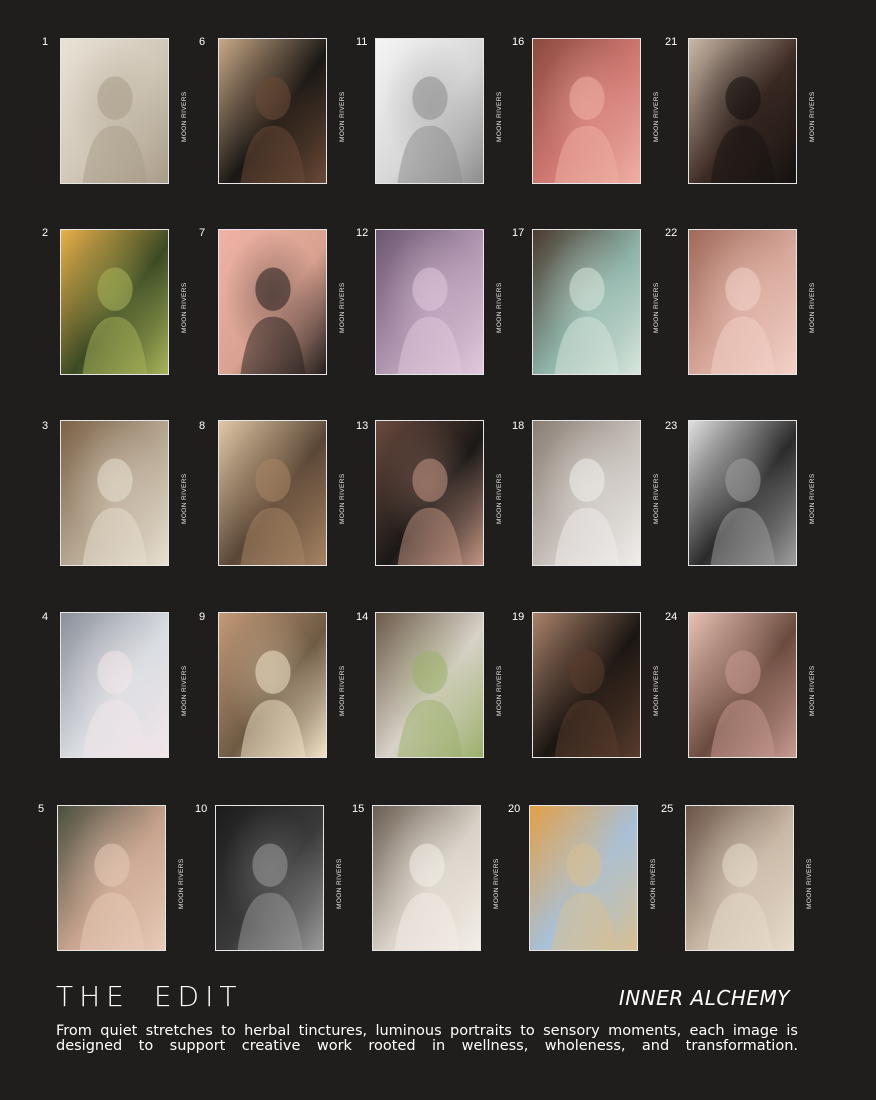 The image size is (876, 1100). What do you see at coordinates (45, 42) in the screenshot?
I see `tile-number: 1` at bounding box center [45, 42].